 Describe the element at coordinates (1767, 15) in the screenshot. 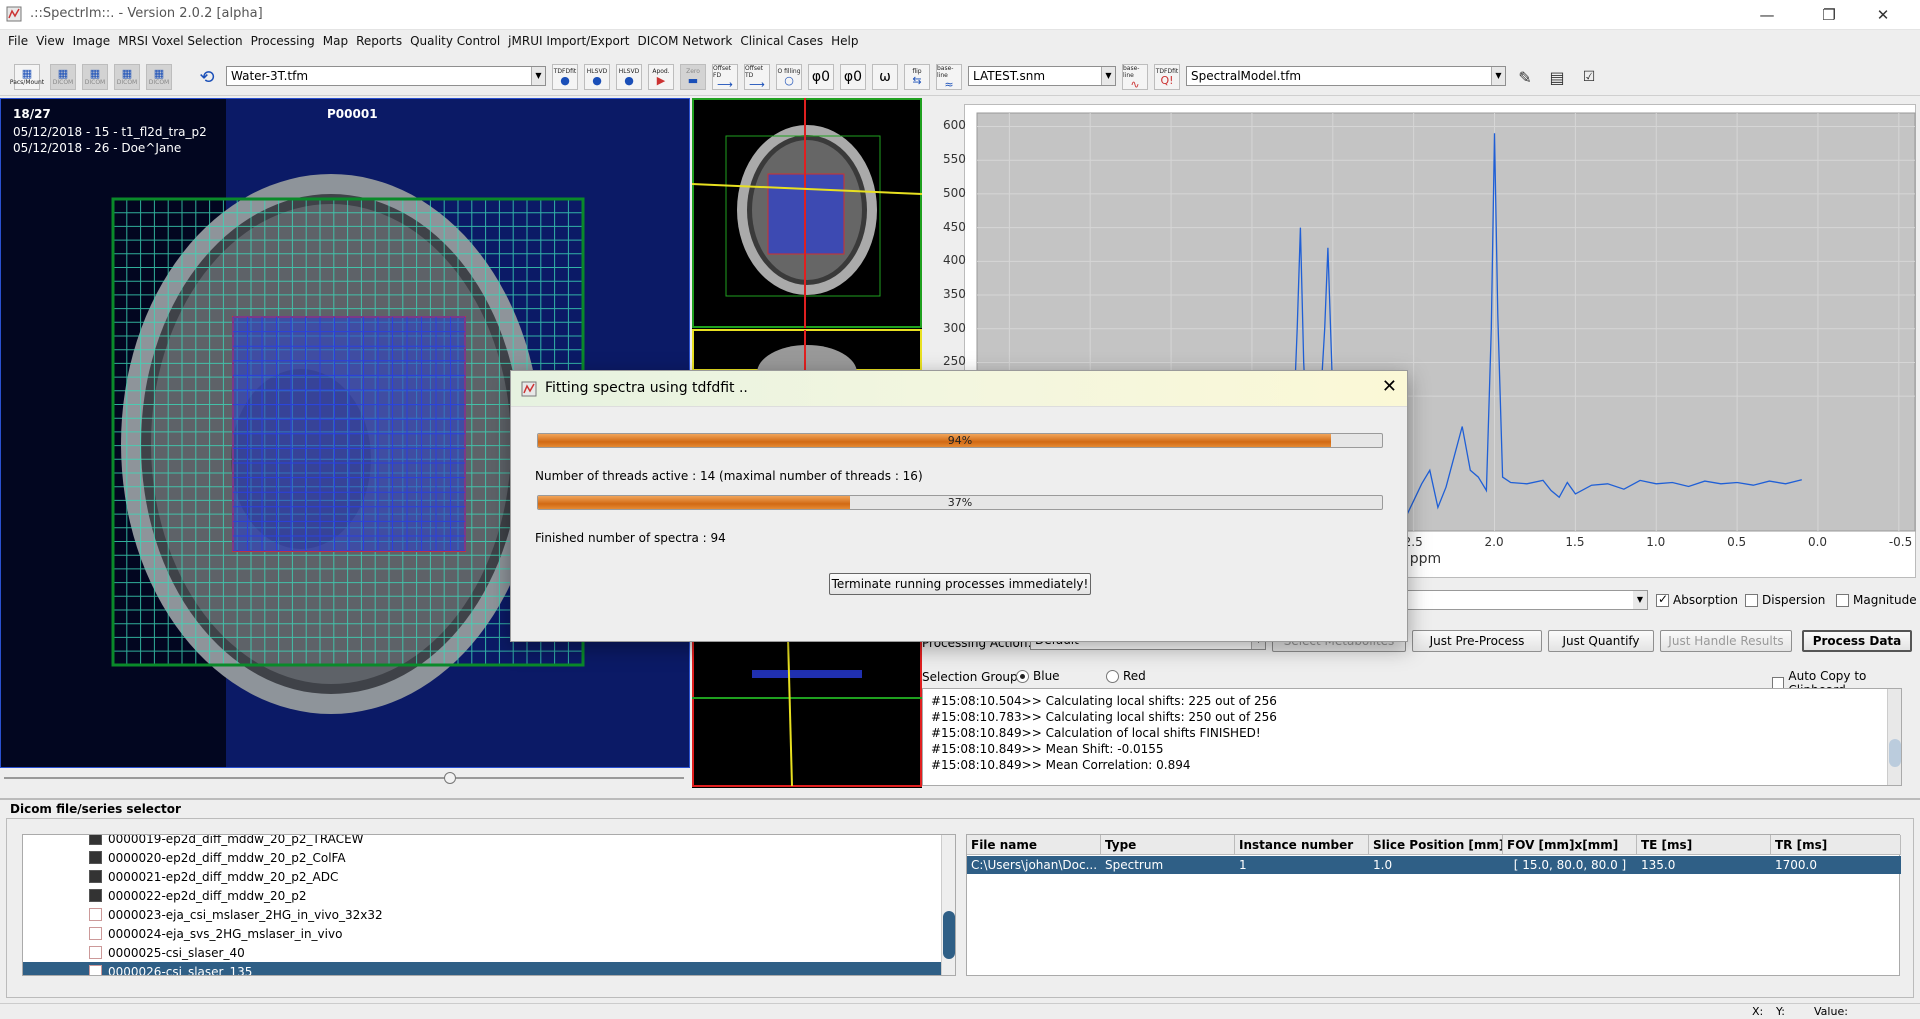

I see `minimize-button: —` at that location.